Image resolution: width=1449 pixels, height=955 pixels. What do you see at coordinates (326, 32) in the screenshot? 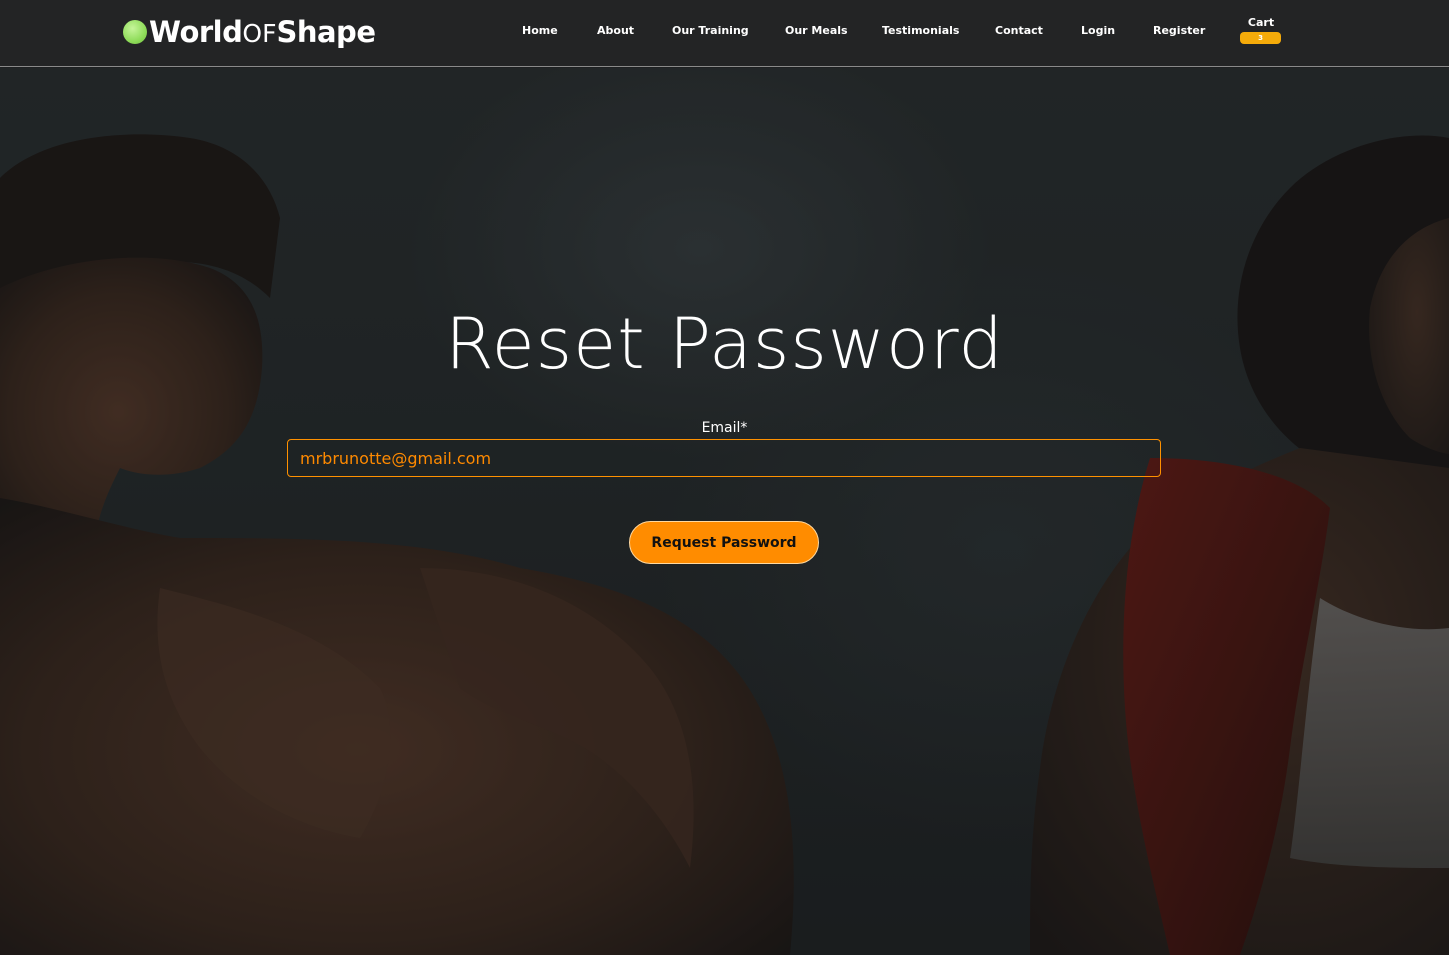
I see `brand-word-shape: Shape` at bounding box center [326, 32].